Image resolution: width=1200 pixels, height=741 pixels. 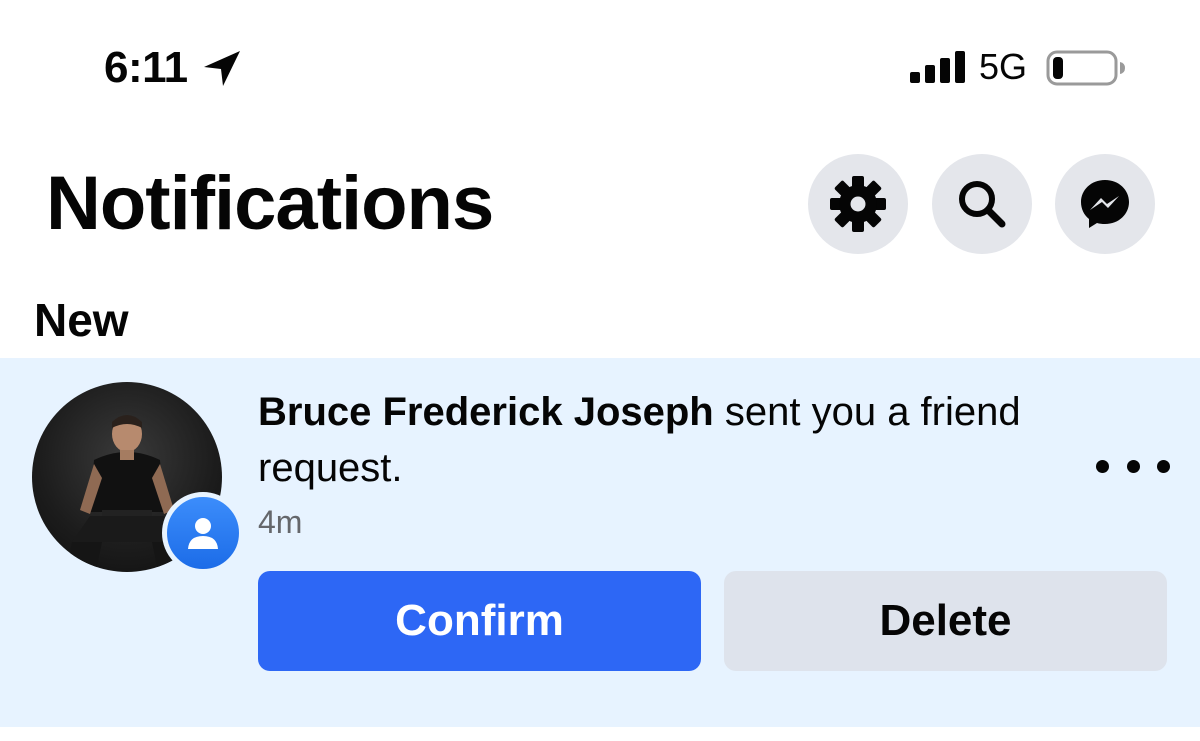 I want to click on network-type-label: 5G, so click(x=1003, y=66).